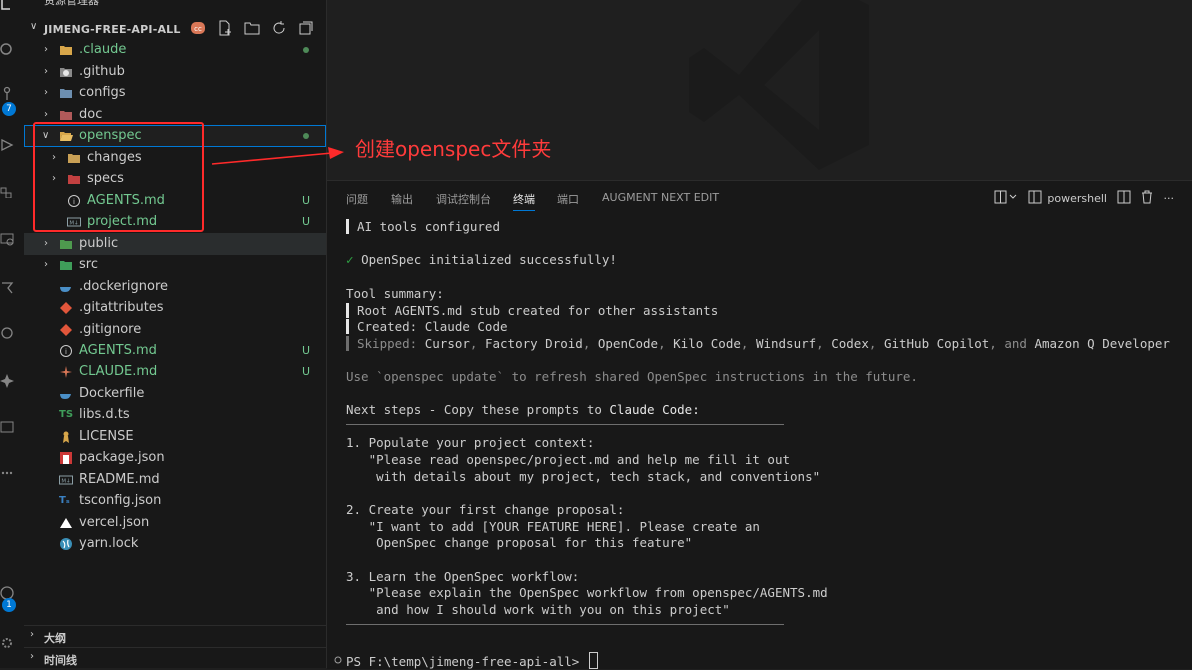 The image size is (1192, 670). Describe the element at coordinates (291, 2) in the screenshot. I see `explorer-more-icon: ···` at that location.